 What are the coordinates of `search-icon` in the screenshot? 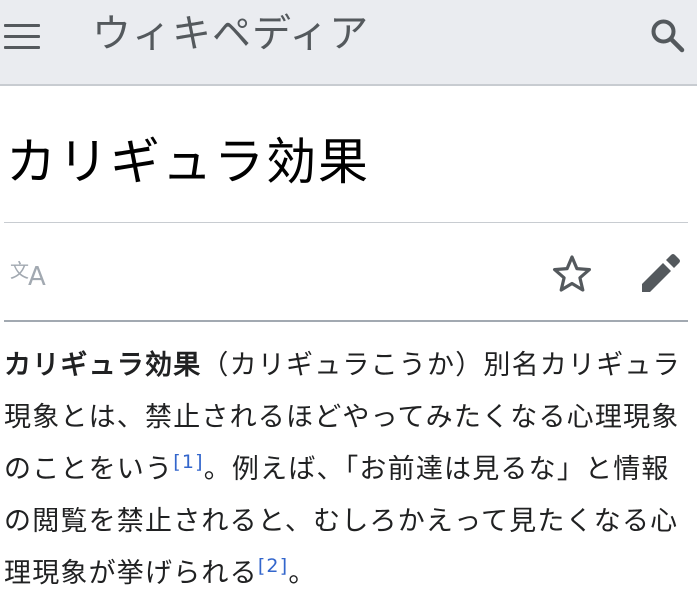 It's located at (668, 36).